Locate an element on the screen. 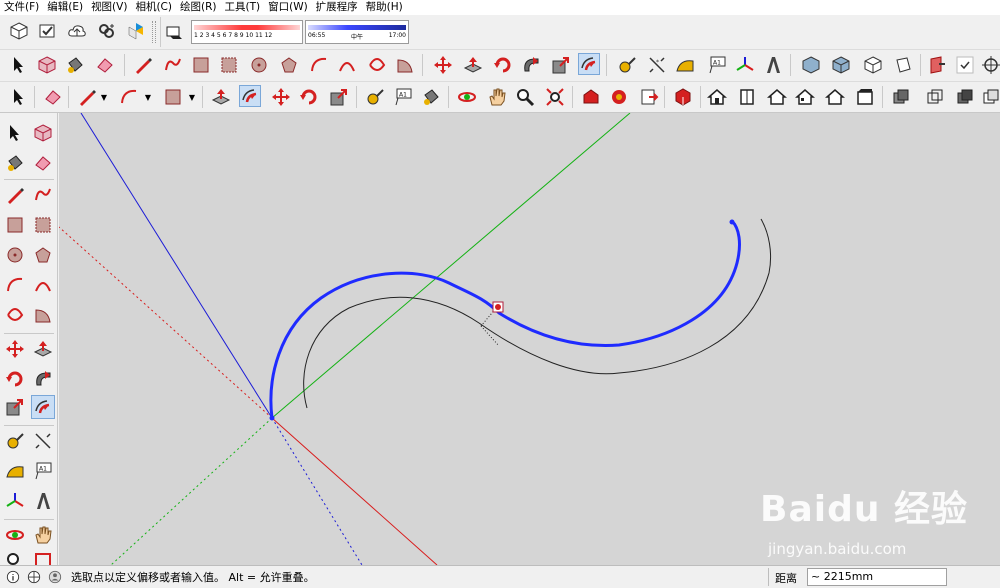  three-point-arc-icon is located at coordinates (15, 315).